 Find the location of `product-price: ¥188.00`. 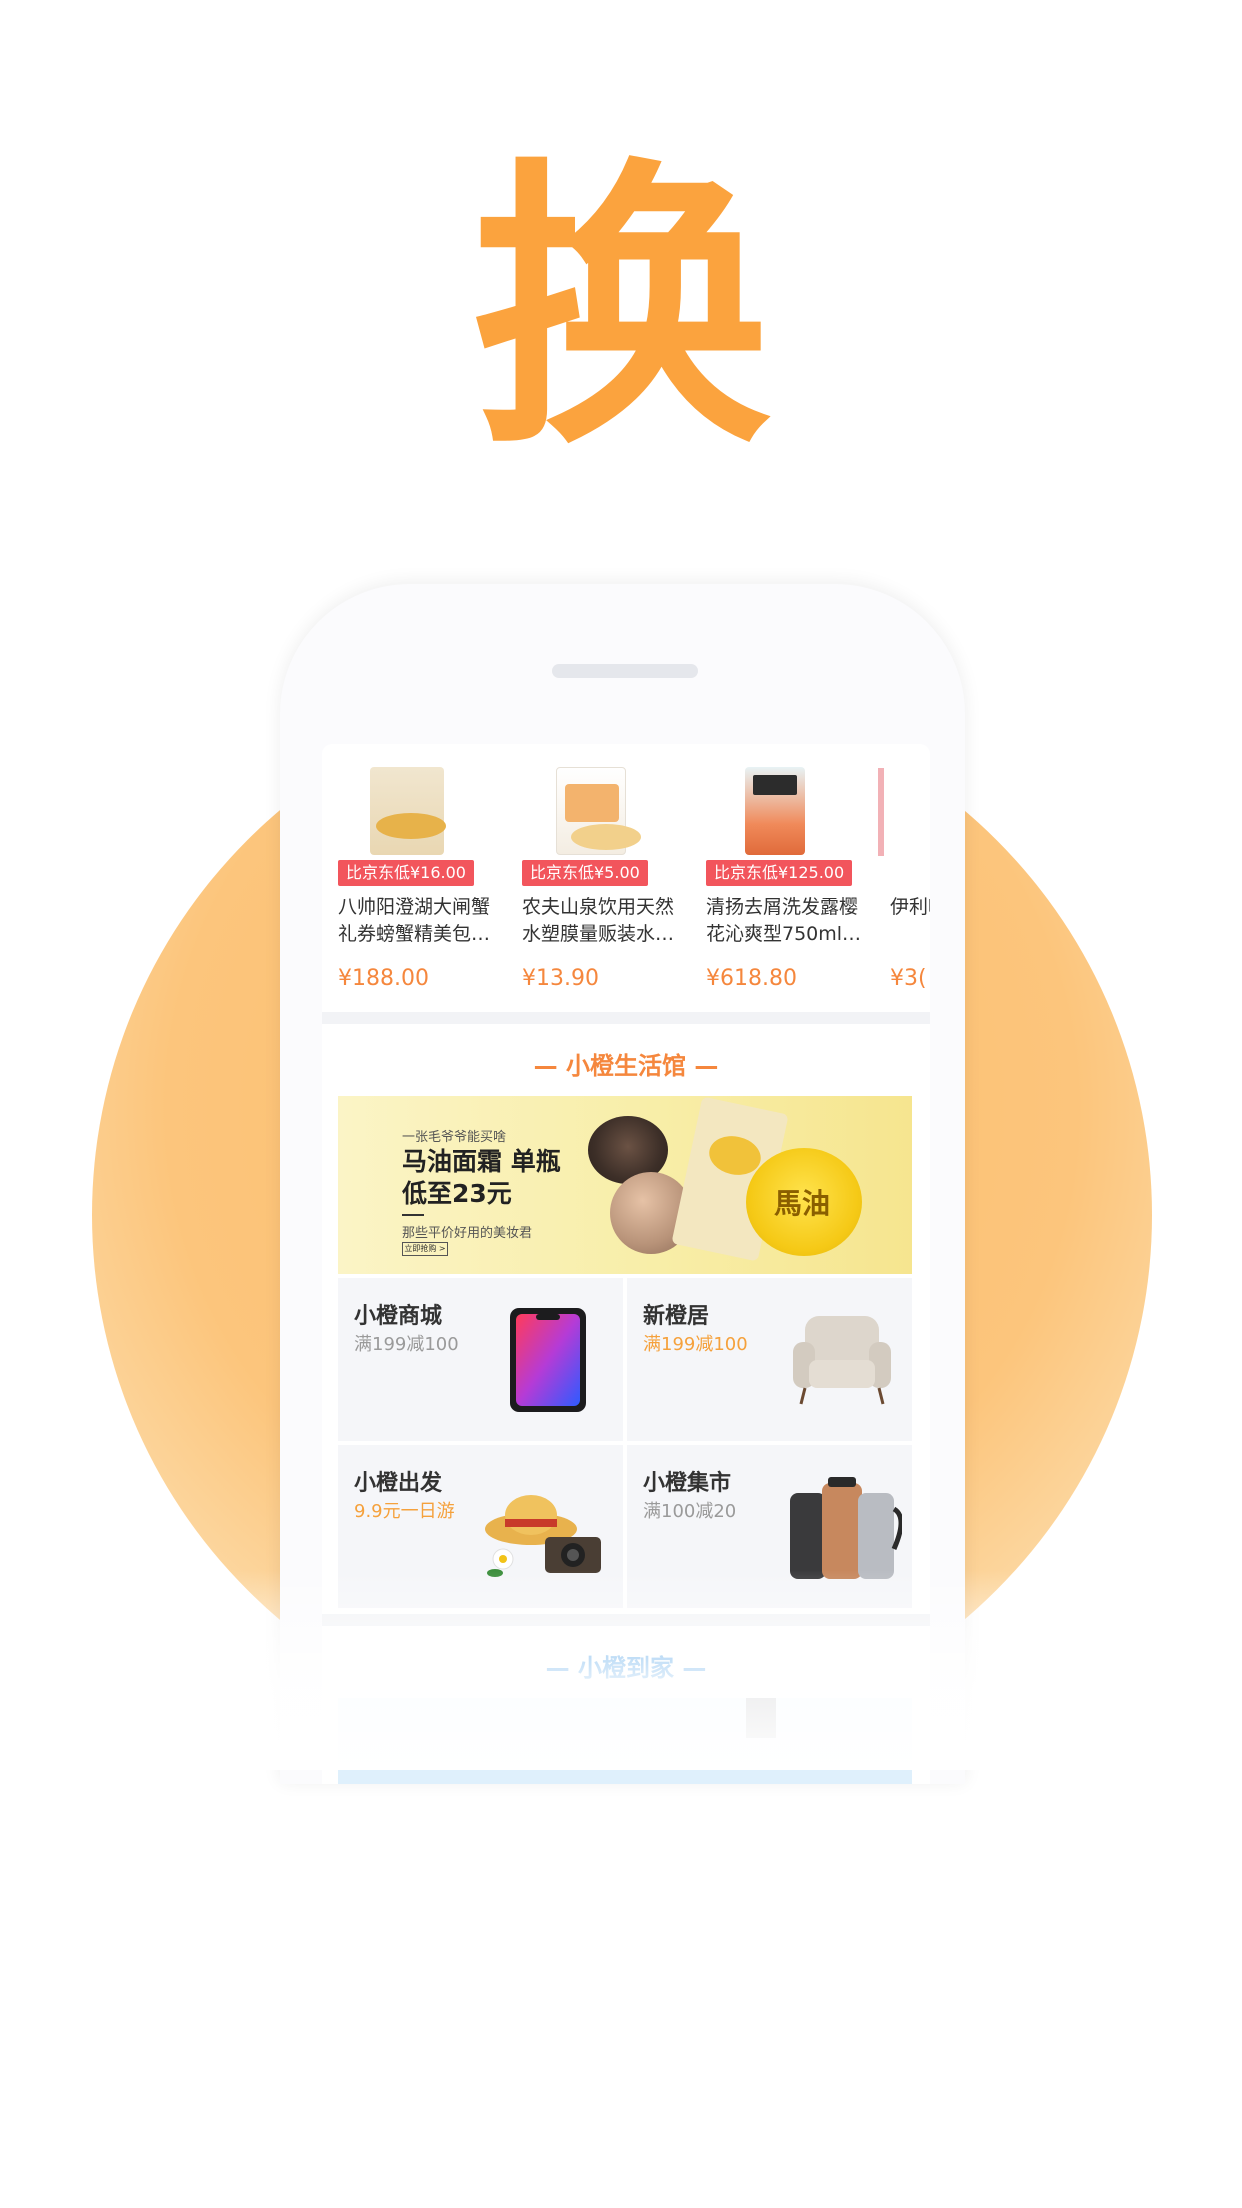

product-price: ¥188.00 is located at coordinates (383, 978).